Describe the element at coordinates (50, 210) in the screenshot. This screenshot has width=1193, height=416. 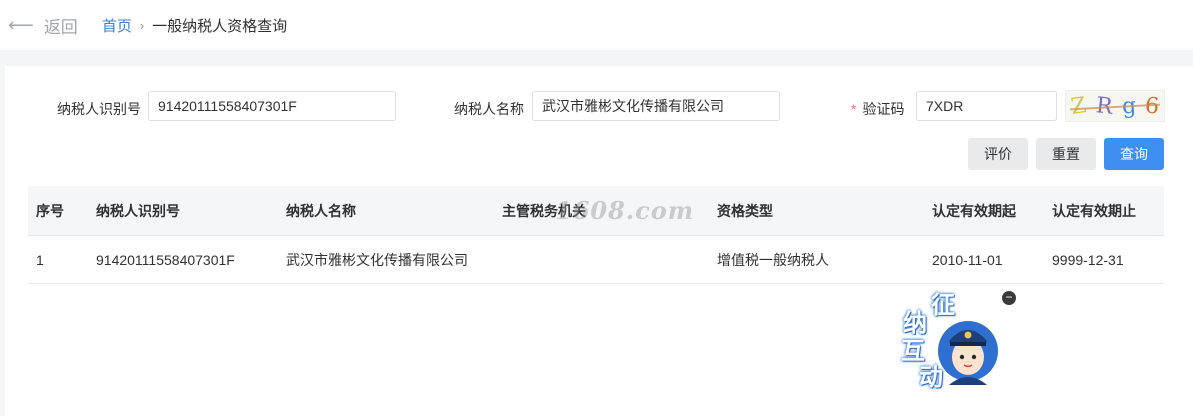
I see `column-header: 序号` at that location.